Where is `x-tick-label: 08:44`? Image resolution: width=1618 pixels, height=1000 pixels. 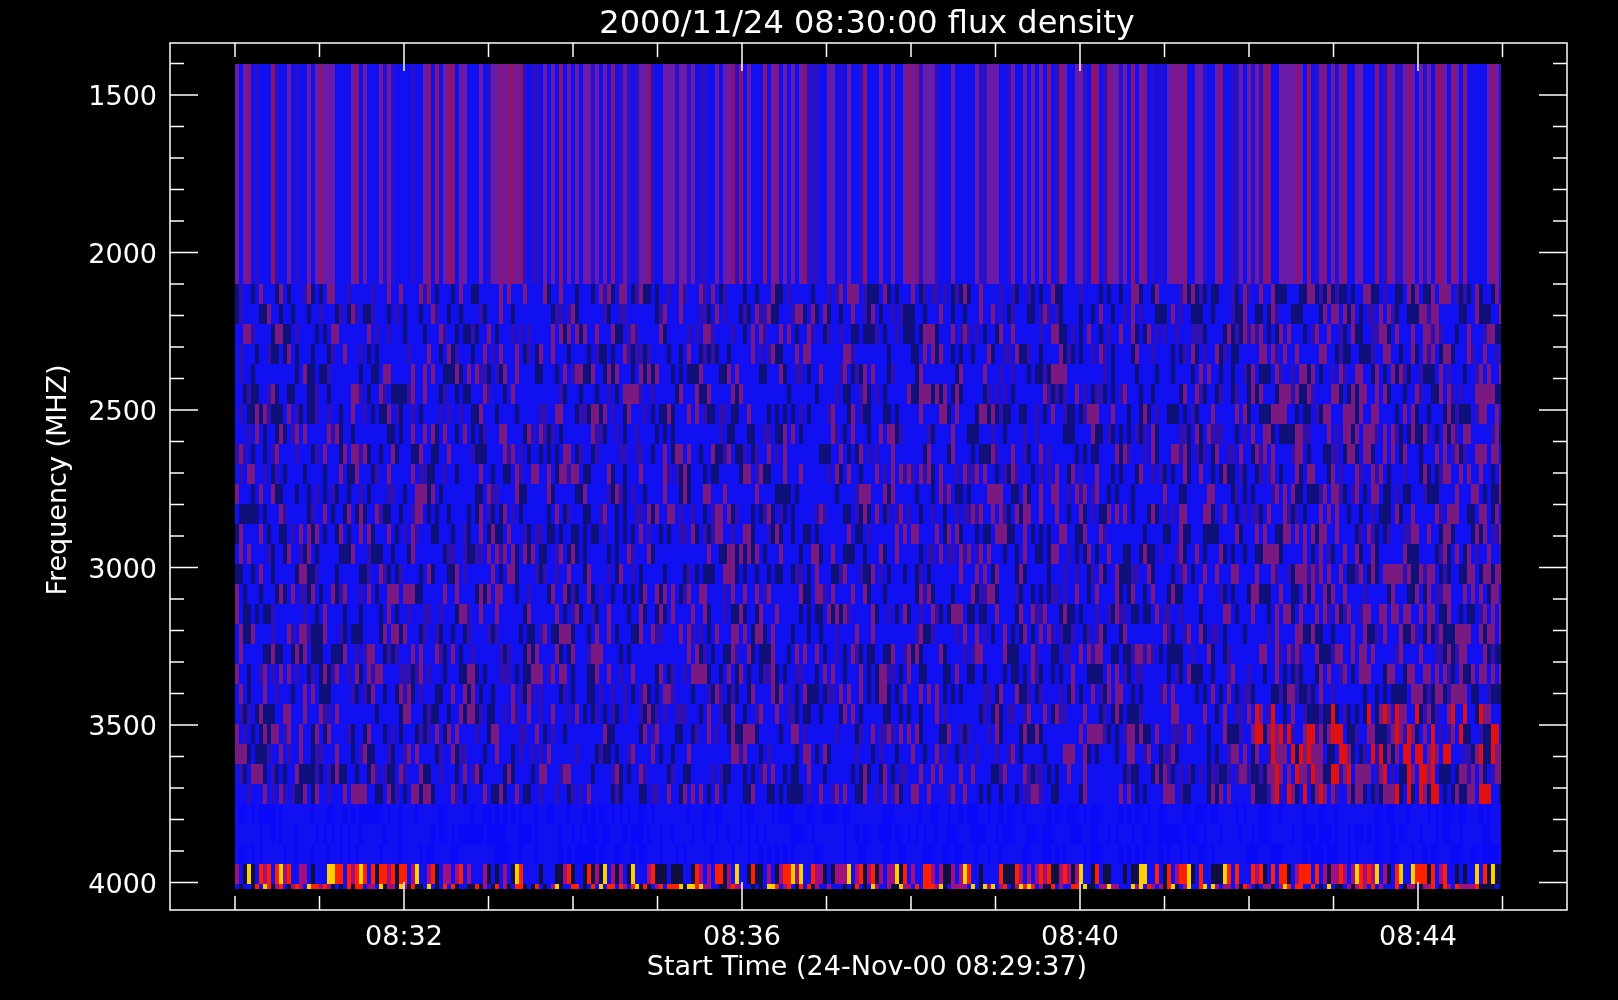
x-tick-label: 08:44 is located at coordinates (1418, 935).